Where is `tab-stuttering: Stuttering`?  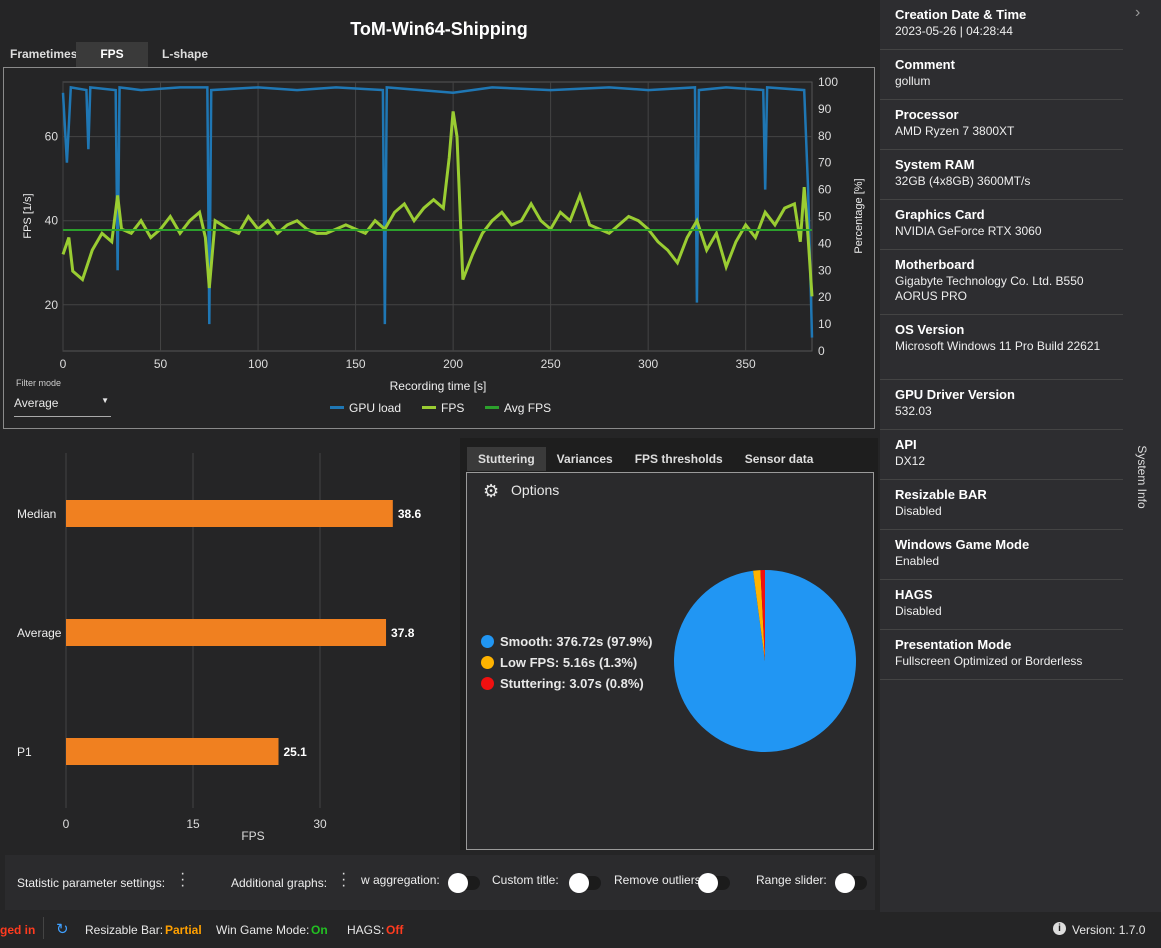 tab-stuttering: Stuttering is located at coordinates (506, 459).